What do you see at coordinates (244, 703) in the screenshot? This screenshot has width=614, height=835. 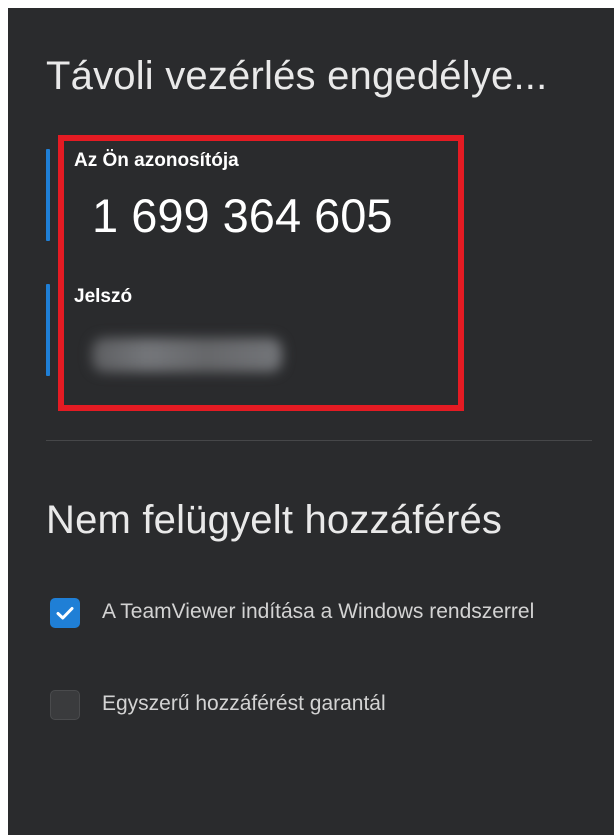 I see `easy-access-label: Egyszerű hozzáférést garantál` at bounding box center [244, 703].